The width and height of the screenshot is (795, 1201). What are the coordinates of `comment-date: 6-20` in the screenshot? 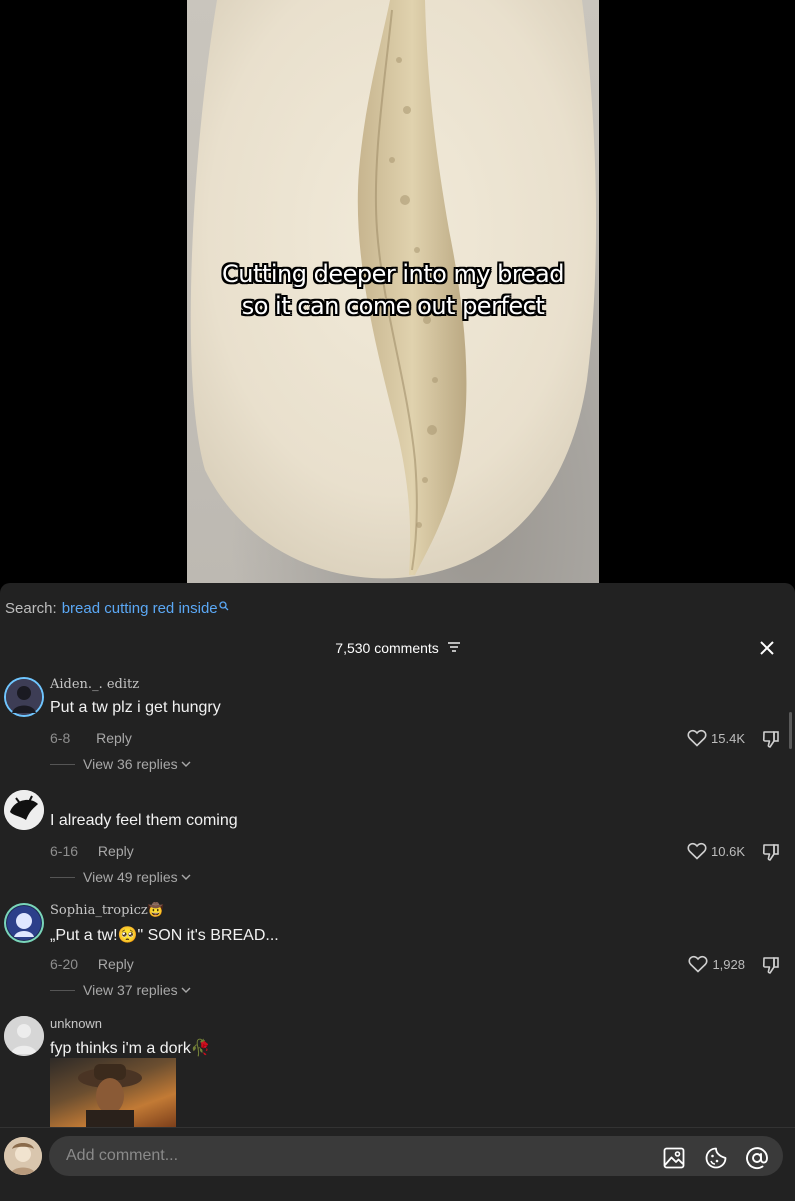 It's located at (64, 964).